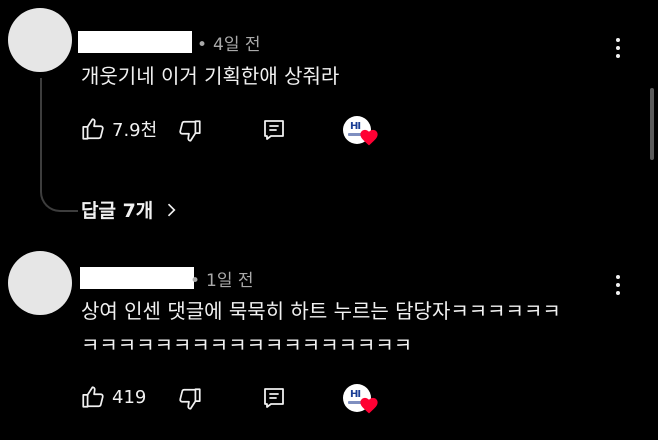 This screenshot has height=440, width=658. What do you see at coordinates (210, 76) in the screenshot?
I see `comment-text: 개웃기네 이거 기획한애 상줘라` at bounding box center [210, 76].